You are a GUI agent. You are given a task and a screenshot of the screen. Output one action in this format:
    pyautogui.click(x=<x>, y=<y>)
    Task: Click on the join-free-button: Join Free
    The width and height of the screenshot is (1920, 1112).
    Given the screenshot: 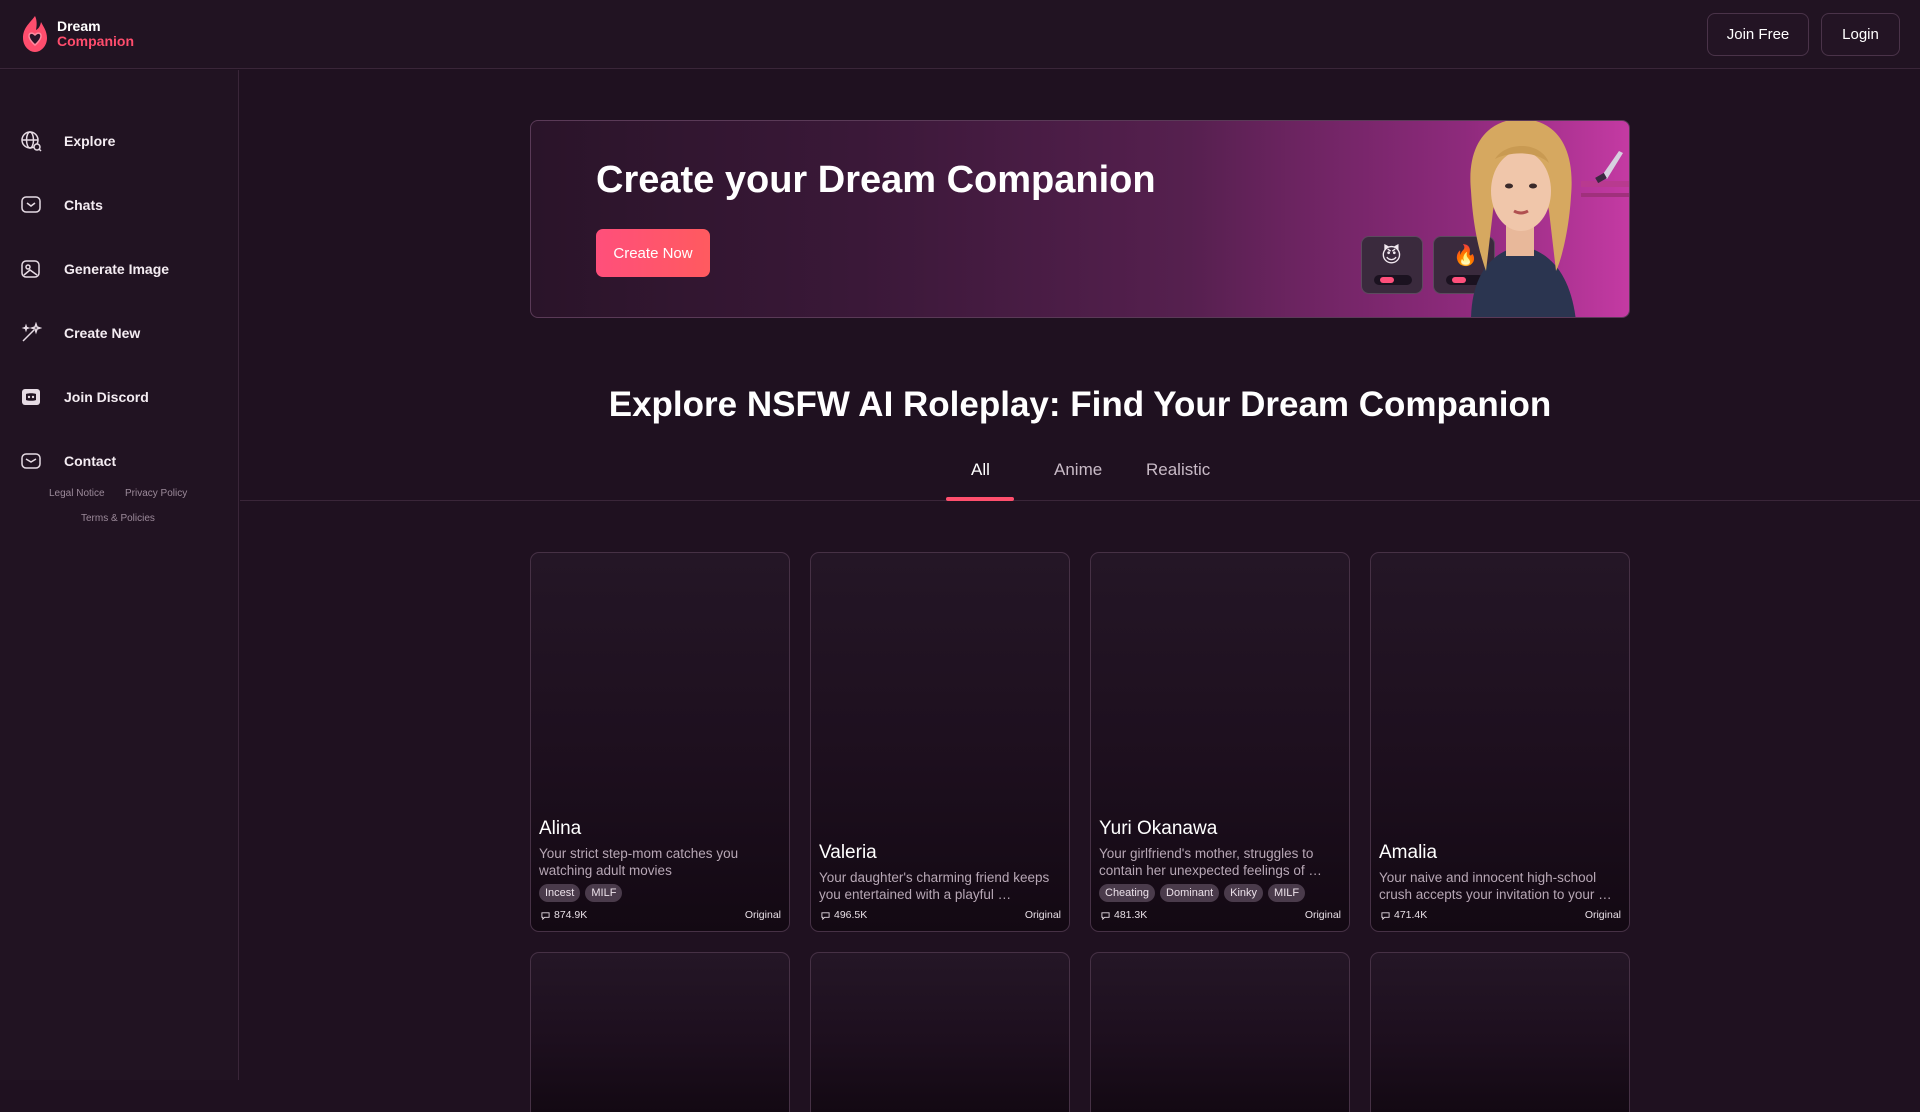 What is the action you would take?
    pyautogui.click(x=1758, y=34)
    